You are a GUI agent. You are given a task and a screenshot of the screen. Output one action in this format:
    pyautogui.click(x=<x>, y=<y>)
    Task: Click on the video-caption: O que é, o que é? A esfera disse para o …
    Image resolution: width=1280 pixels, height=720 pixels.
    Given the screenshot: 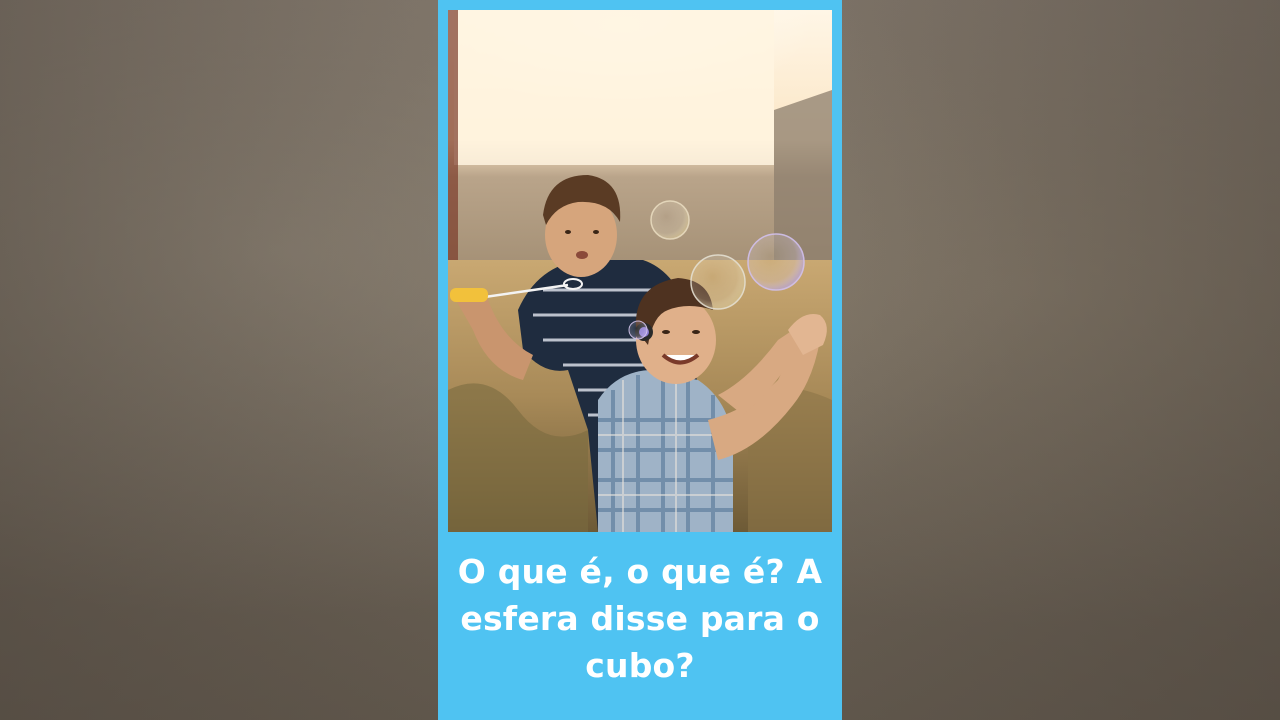 What is the action you would take?
    pyautogui.click(x=640, y=618)
    